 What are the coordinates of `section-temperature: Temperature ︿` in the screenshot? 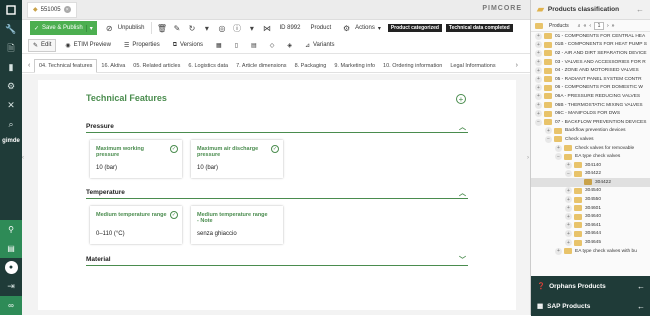 It's located at (277, 194).